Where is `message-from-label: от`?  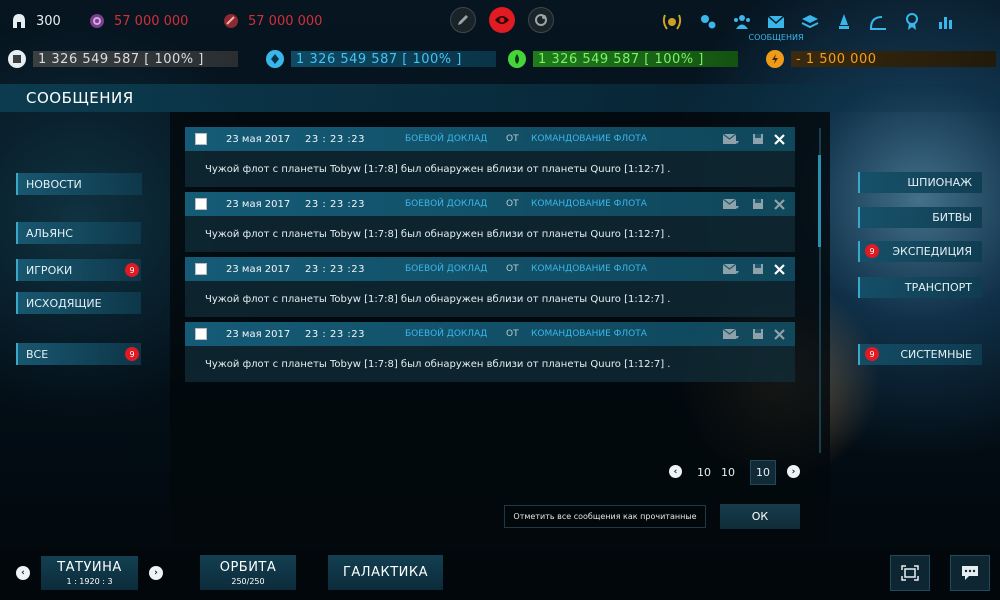 message-from-label: от is located at coordinates (512, 269).